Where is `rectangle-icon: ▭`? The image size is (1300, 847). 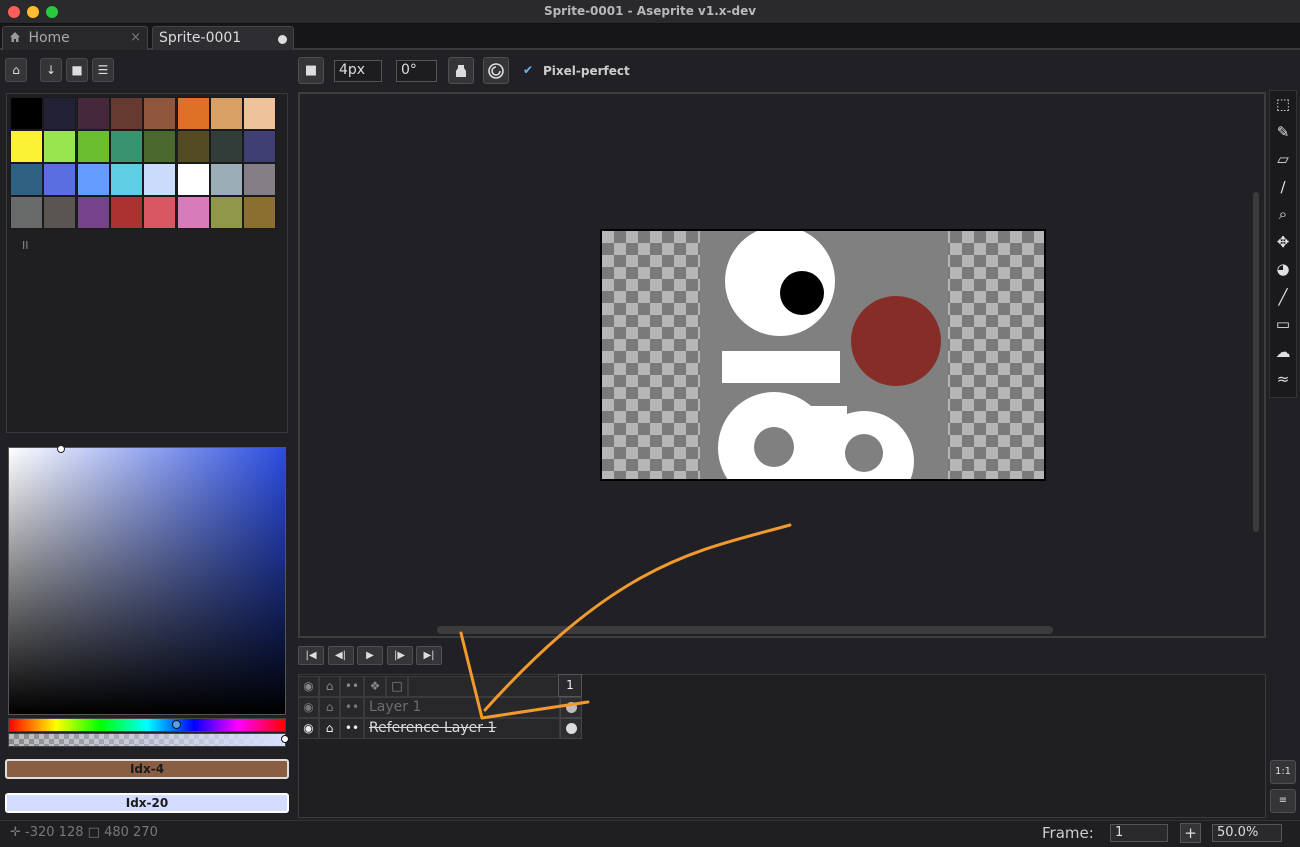 rectangle-icon: ▭ is located at coordinates (1283, 324).